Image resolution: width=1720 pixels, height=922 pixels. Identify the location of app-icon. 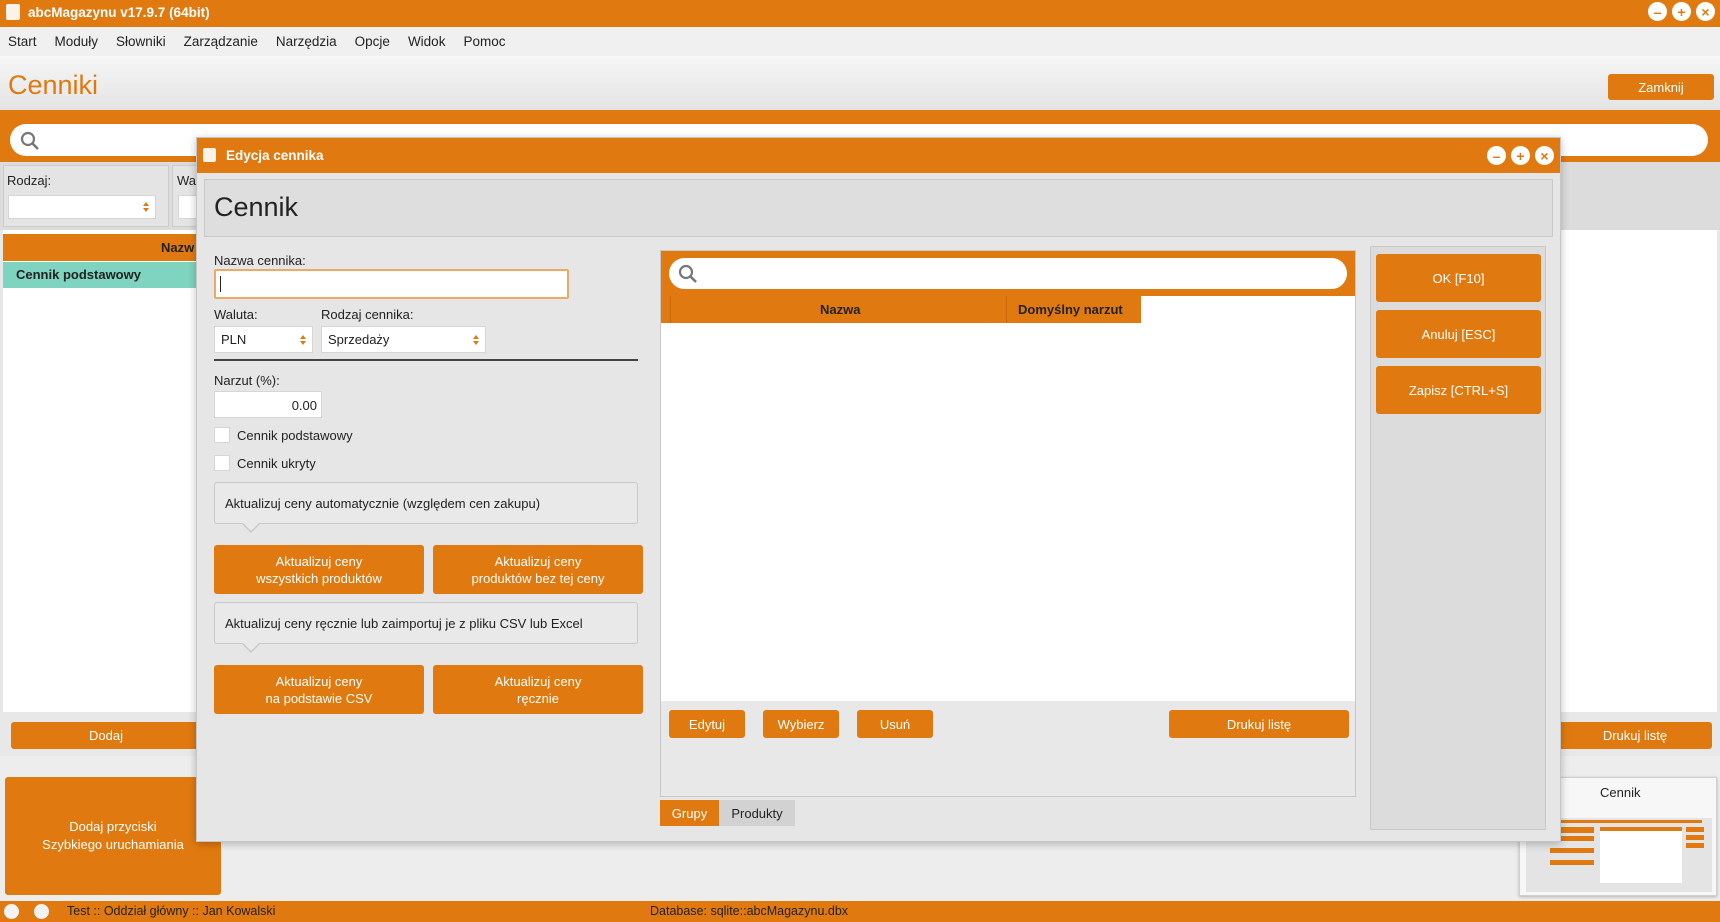
(13, 12).